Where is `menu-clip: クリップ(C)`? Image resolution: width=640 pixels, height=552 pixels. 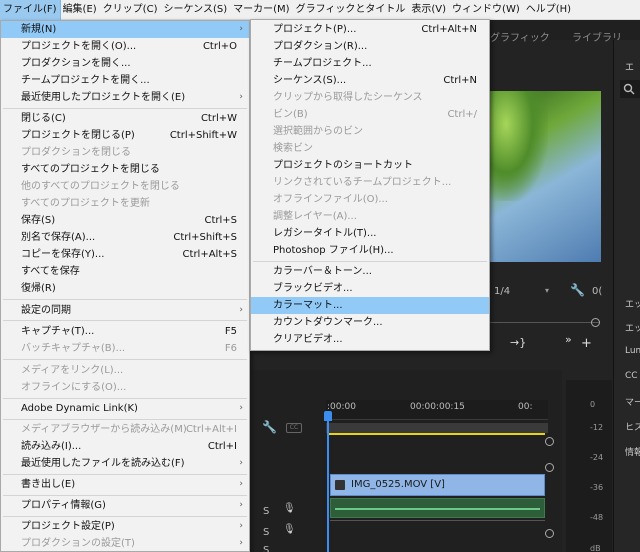 menu-clip: クリップ(C) is located at coordinates (130, 10).